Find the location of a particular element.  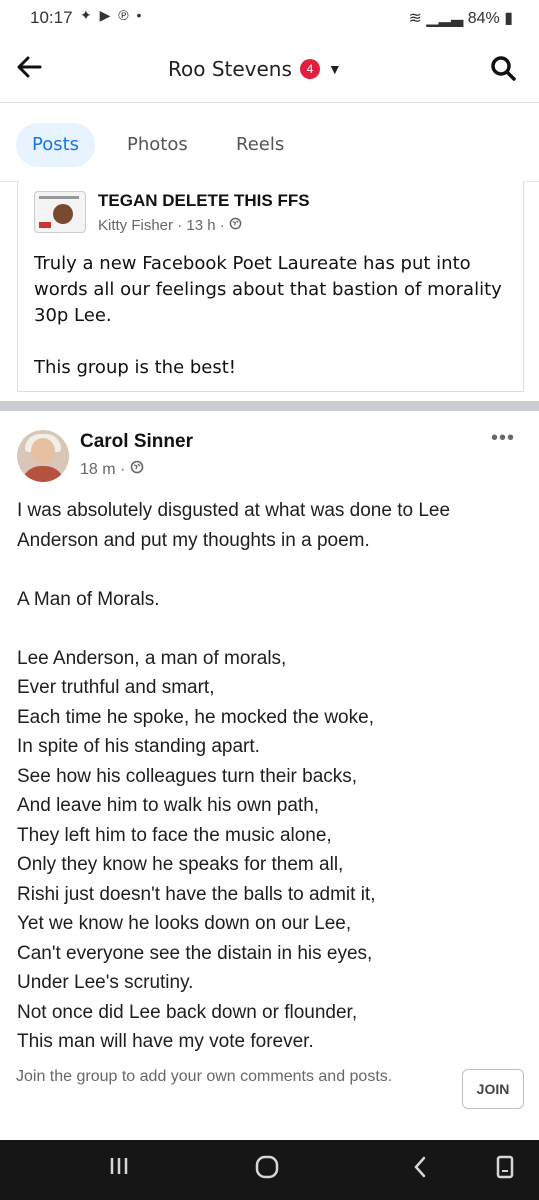

poem-line: Lee Anderson, a man of morals, is located at coordinates (152, 658).